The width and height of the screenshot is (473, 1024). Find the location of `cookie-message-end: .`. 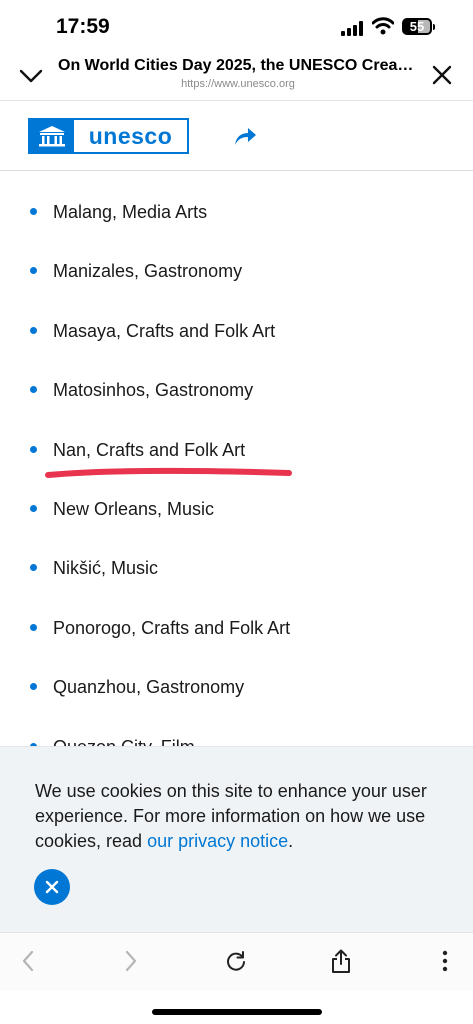

cookie-message-end: . is located at coordinates (291, 841).